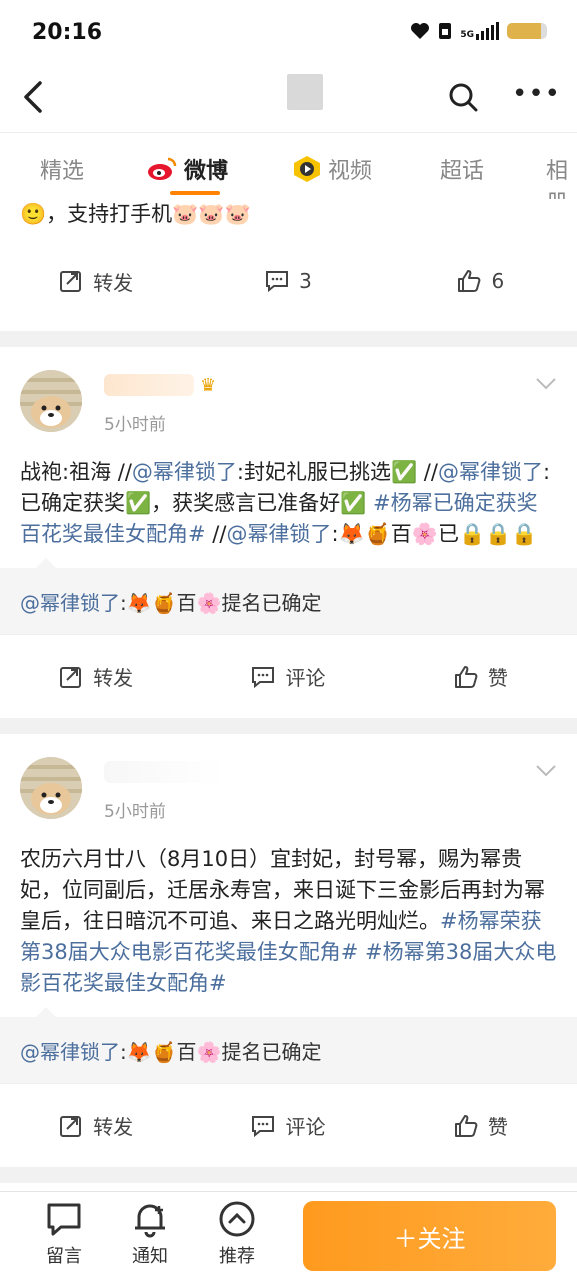 This screenshot has width=577, height=1279. I want to click on tab-label: 微博, so click(206, 171).